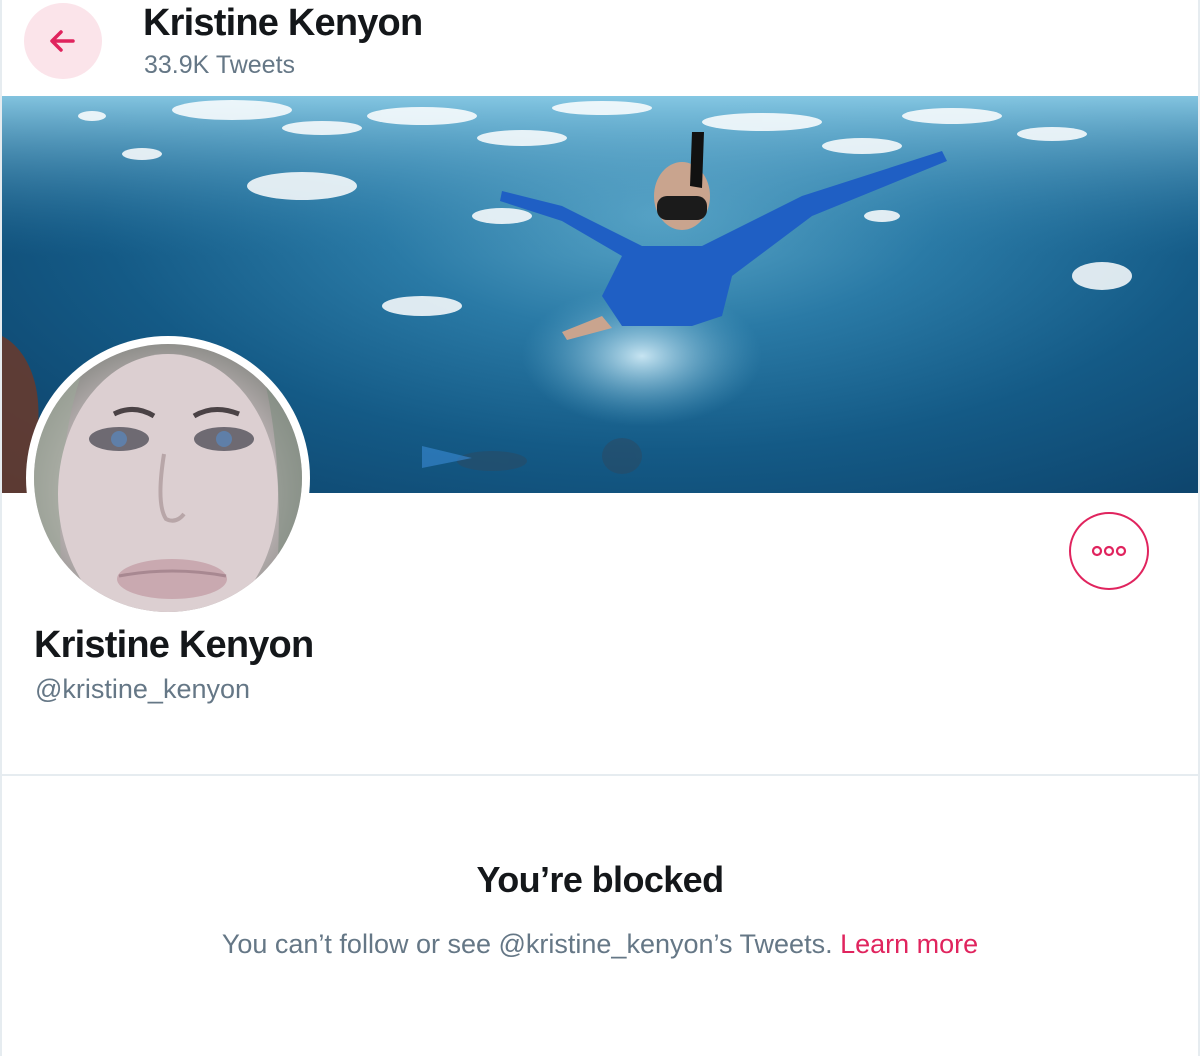 This screenshot has height=1056, width=1200. I want to click on avatar-face-illustration, so click(168, 478).